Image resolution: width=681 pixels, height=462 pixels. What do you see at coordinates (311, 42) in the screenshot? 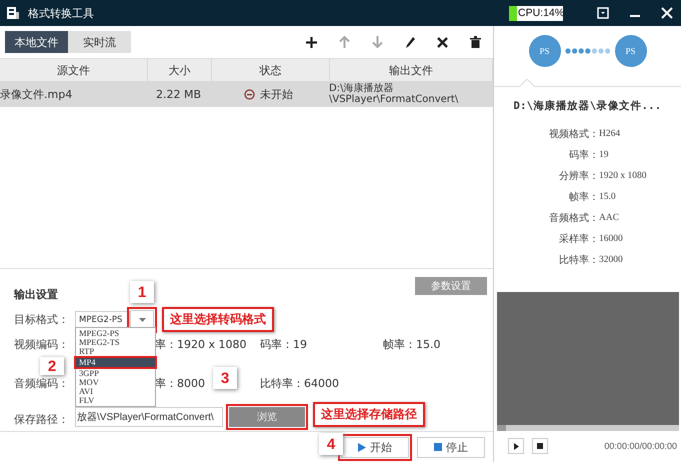
I see `add-icon` at bounding box center [311, 42].